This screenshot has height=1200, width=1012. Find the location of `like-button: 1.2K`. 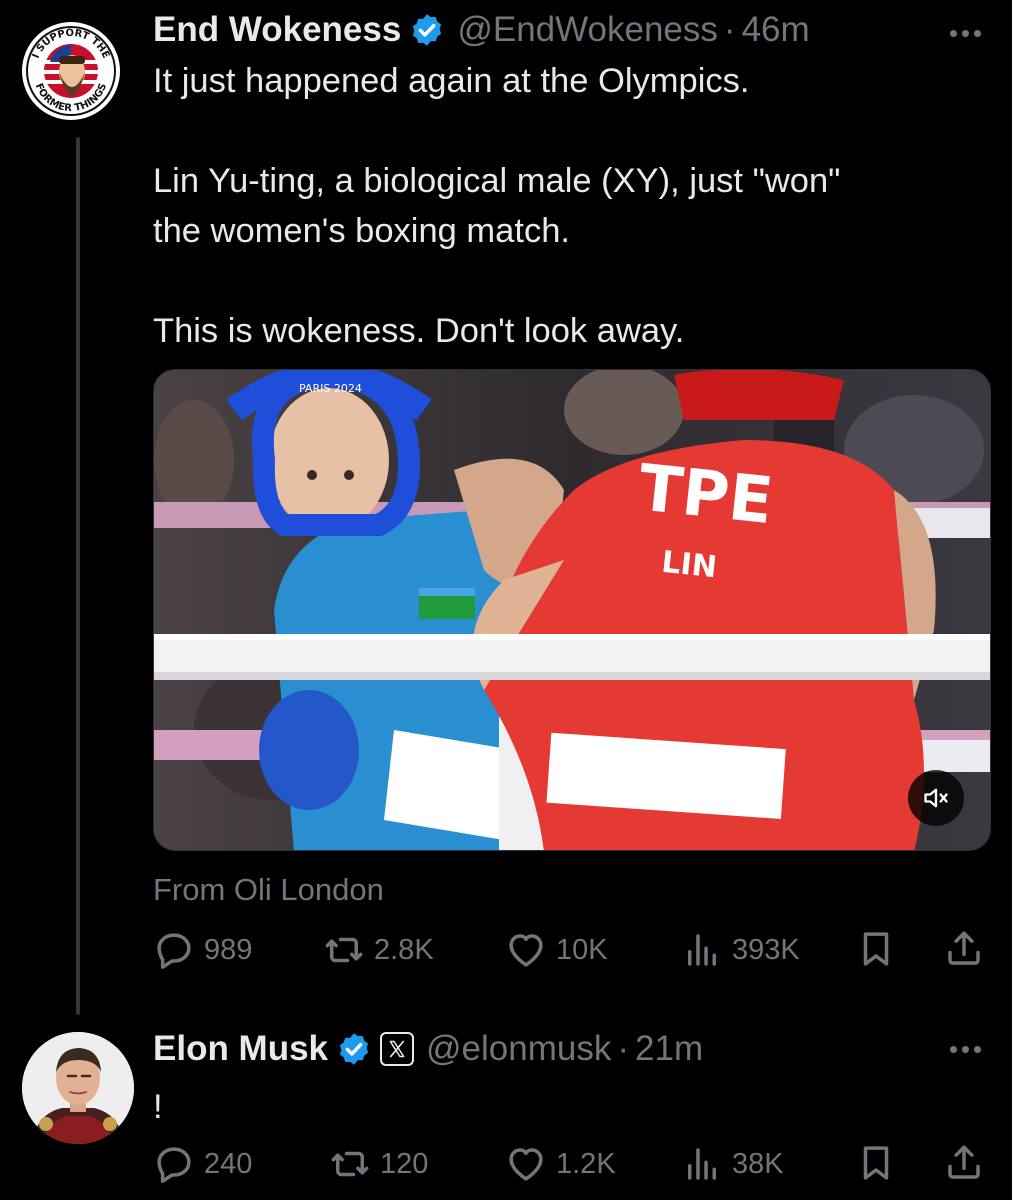

like-button: 1.2K is located at coordinates (560, 1164).